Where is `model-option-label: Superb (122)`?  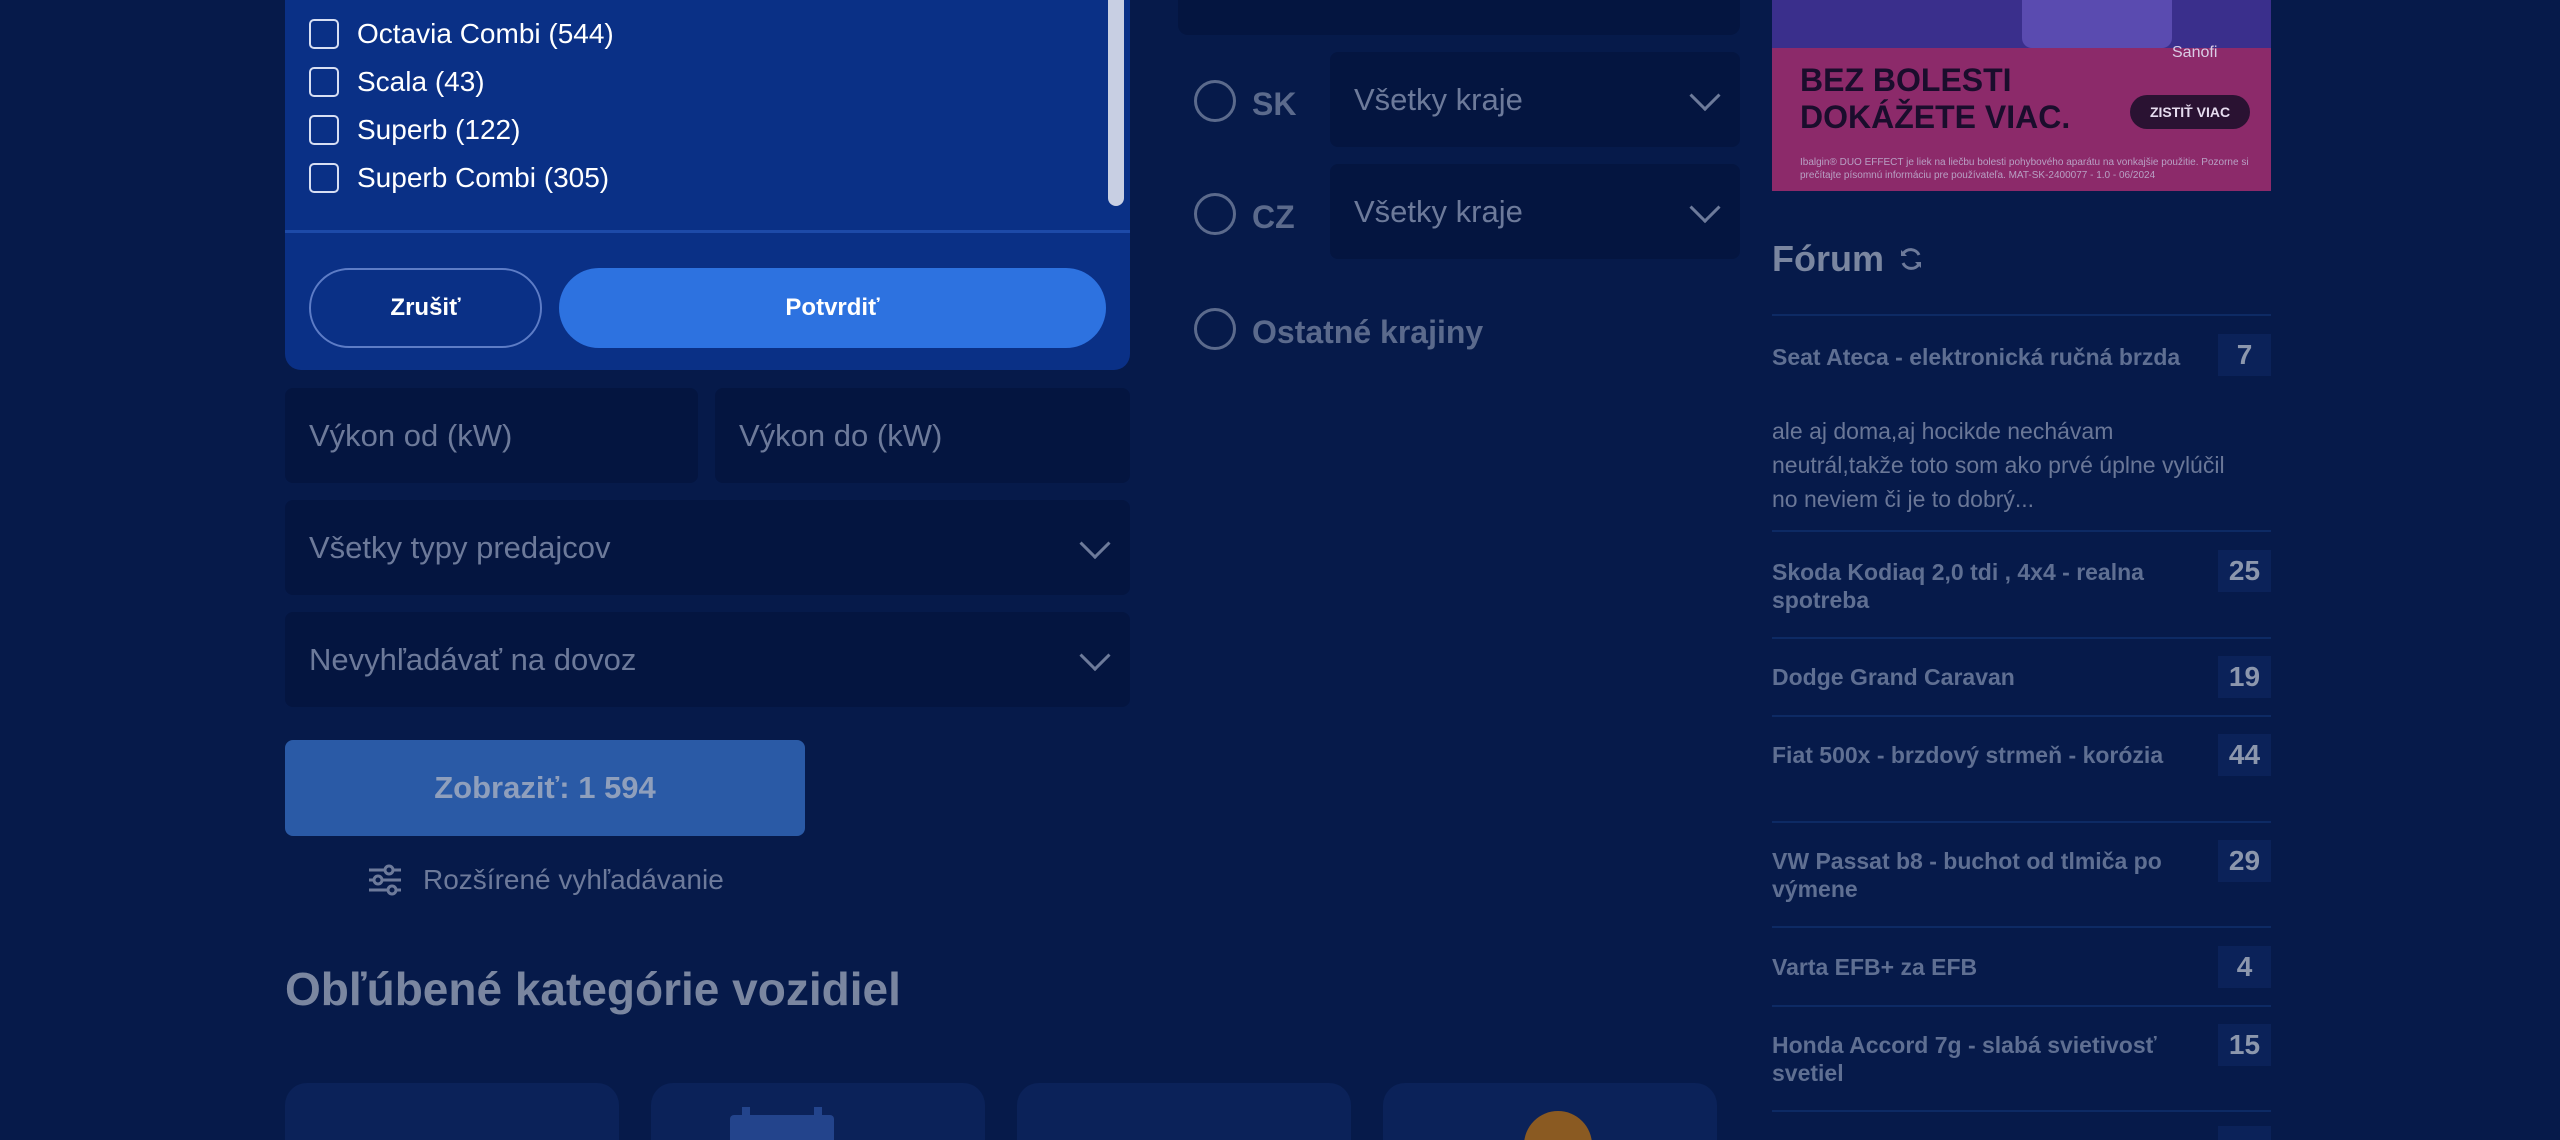 model-option-label: Superb (122) is located at coordinates (439, 129).